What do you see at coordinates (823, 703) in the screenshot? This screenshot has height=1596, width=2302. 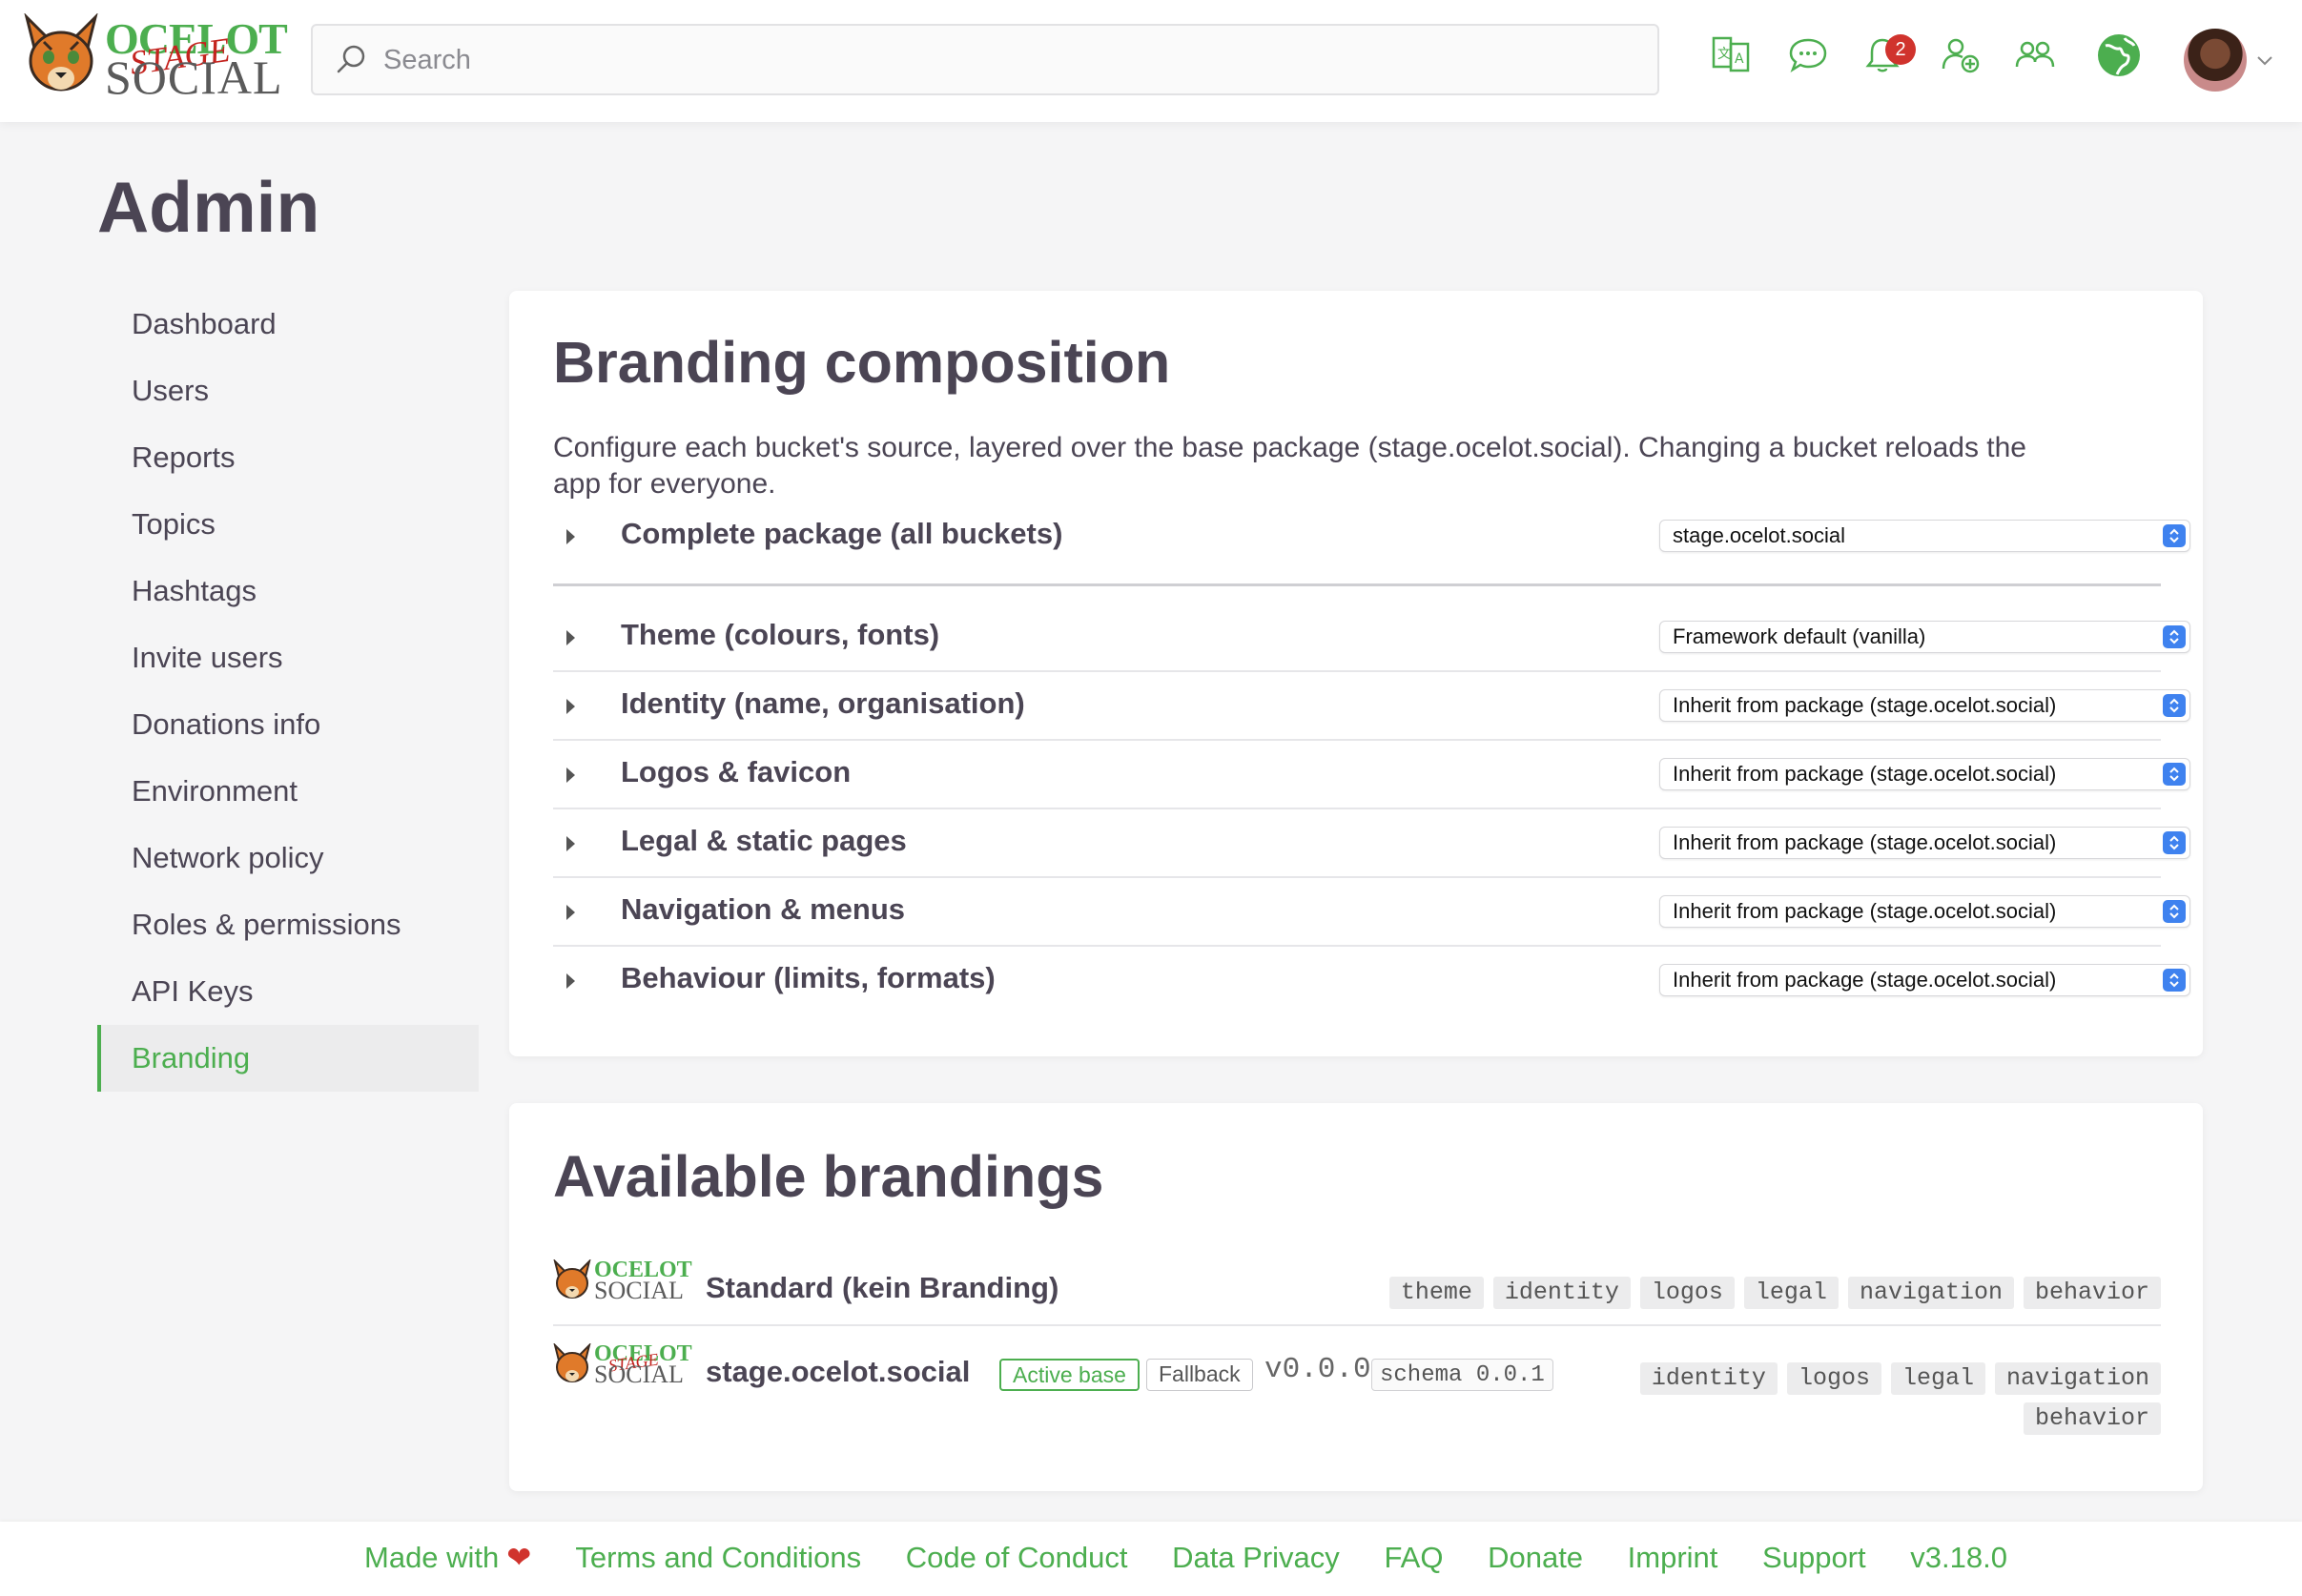 I see `bucket-label: Identity (name, organisation)` at bounding box center [823, 703].